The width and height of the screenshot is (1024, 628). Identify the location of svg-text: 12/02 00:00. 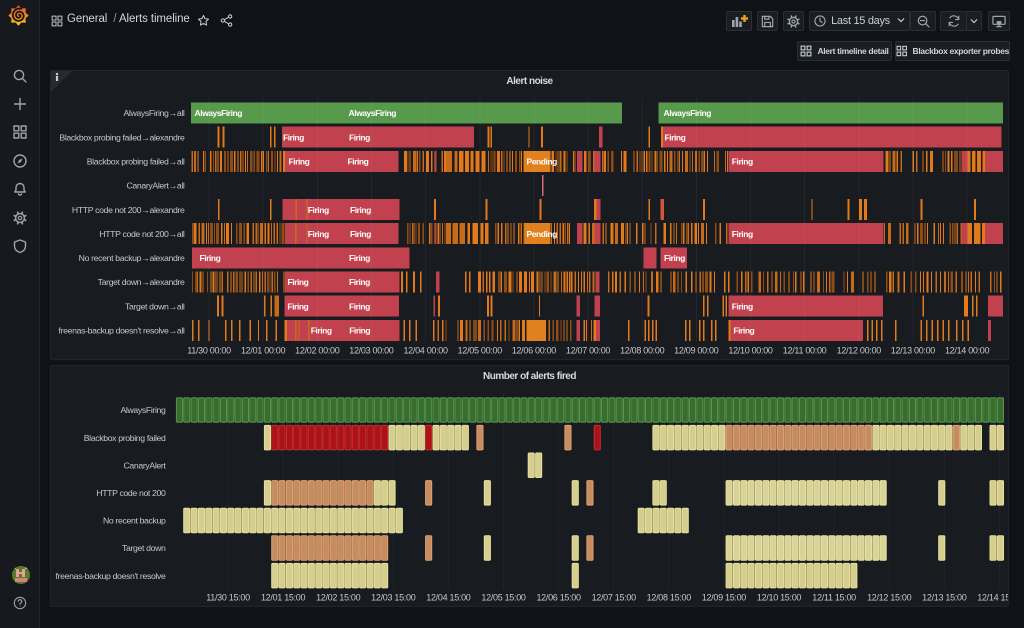
(317, 351).